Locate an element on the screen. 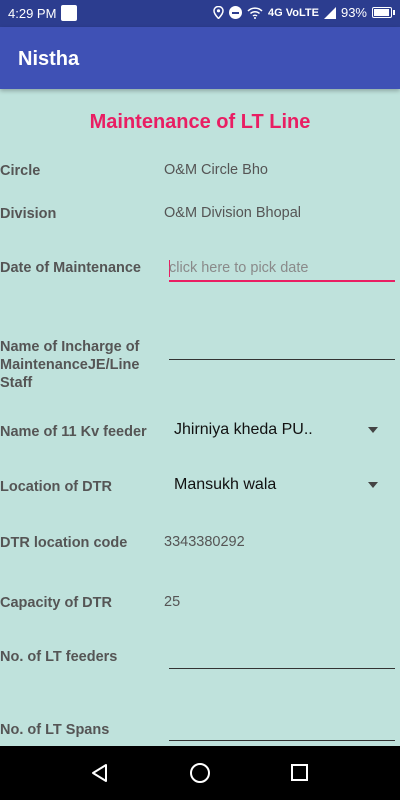 The image size is (400, 800). division-value: O&M Division Bhopal is located at coordinates (232, 213).